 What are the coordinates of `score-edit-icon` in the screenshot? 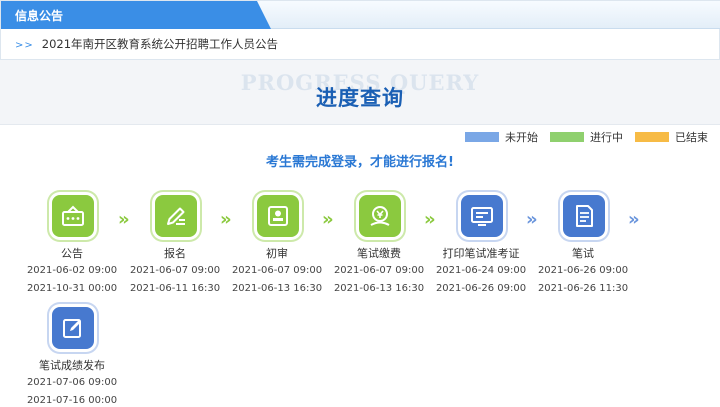 It's located at (72, 328).